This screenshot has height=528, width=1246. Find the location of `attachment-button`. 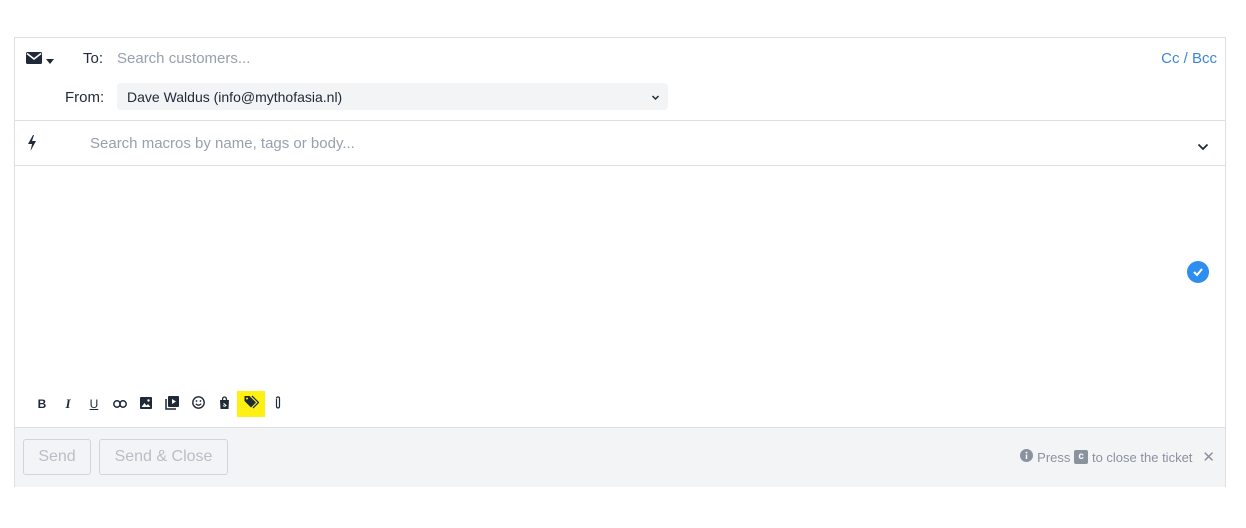

attachment-button is located at coordinates (278, 404).